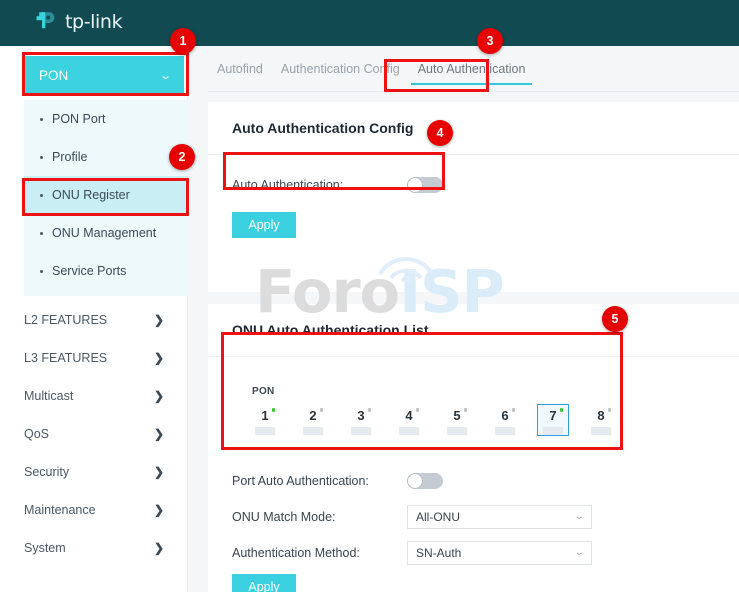 This screenshot has width=739, height=592. Describe the element at coordinates (499, 517) in the screenshot. I see `onu-match-mode-select: All-ONU ⌄` at that location.